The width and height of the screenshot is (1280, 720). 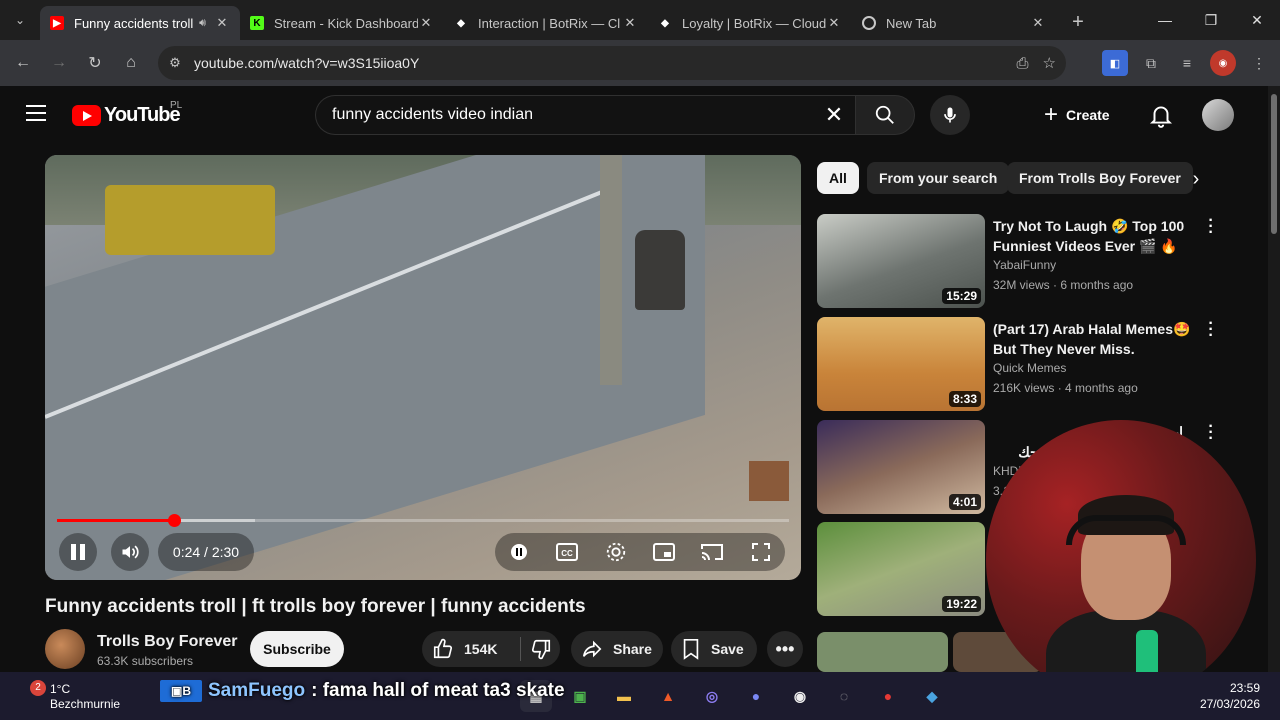 I want to click on settings-gear-icon, so click(x=616, y=552).